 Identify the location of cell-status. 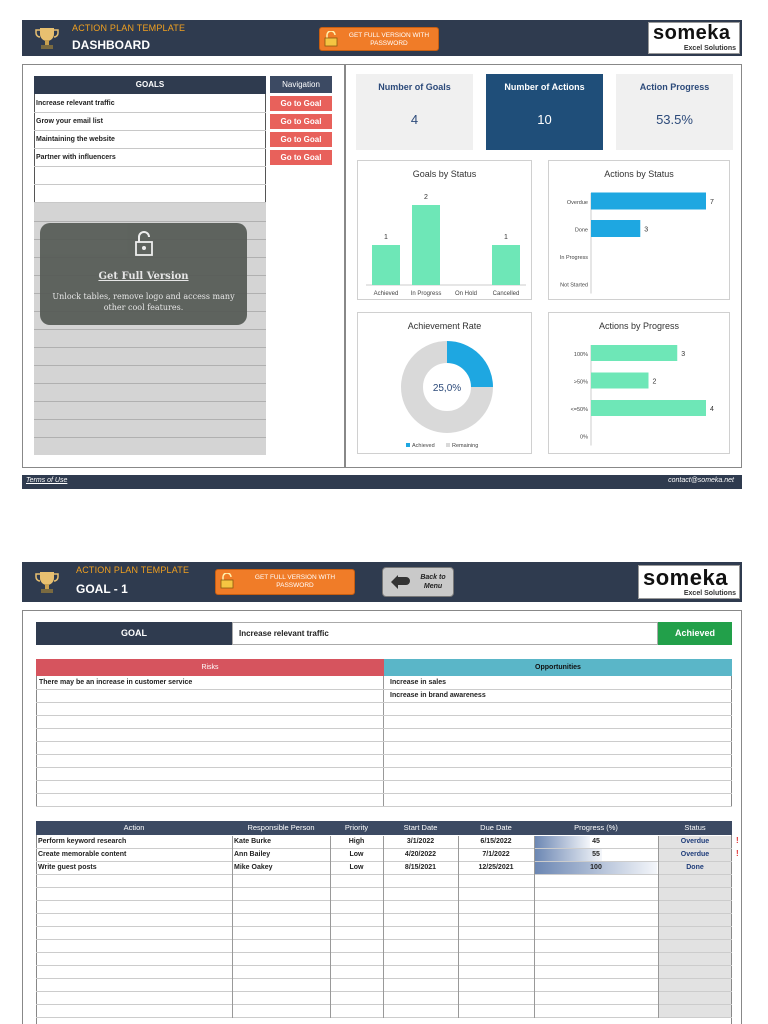
(695, 933).